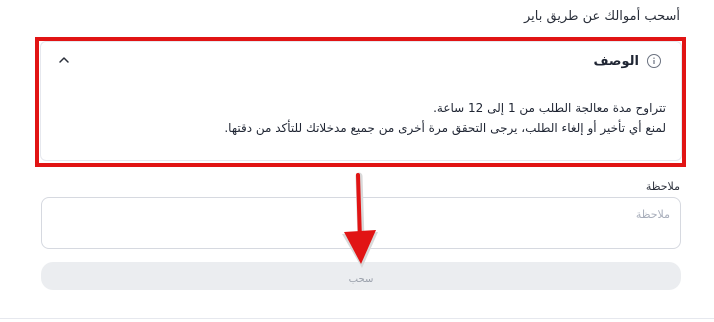  Describe the element at coordinates (654, 61) in the screenshot. I see `info-circle-icon` at that location.